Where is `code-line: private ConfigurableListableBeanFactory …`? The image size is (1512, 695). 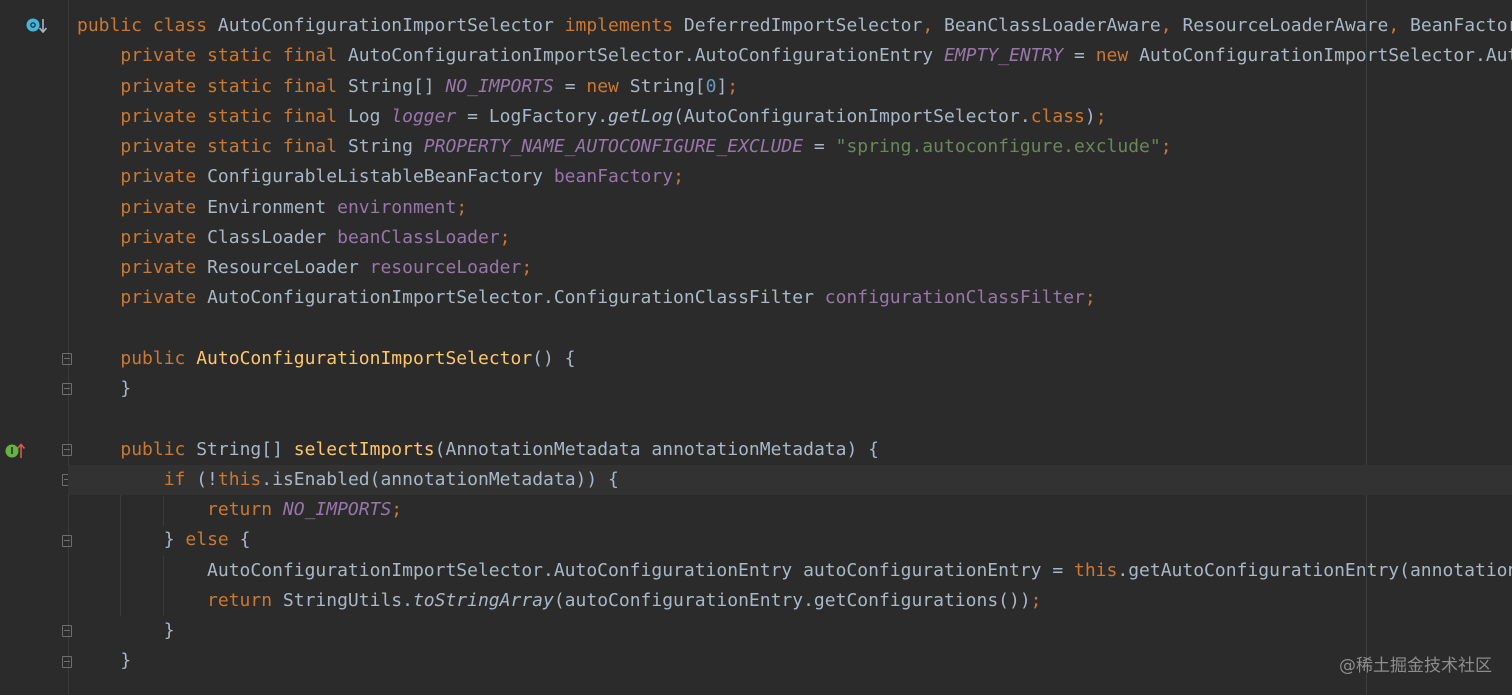
code-line: private ConfigurableListableBeanFactory … is located at coordinates (794, 177).